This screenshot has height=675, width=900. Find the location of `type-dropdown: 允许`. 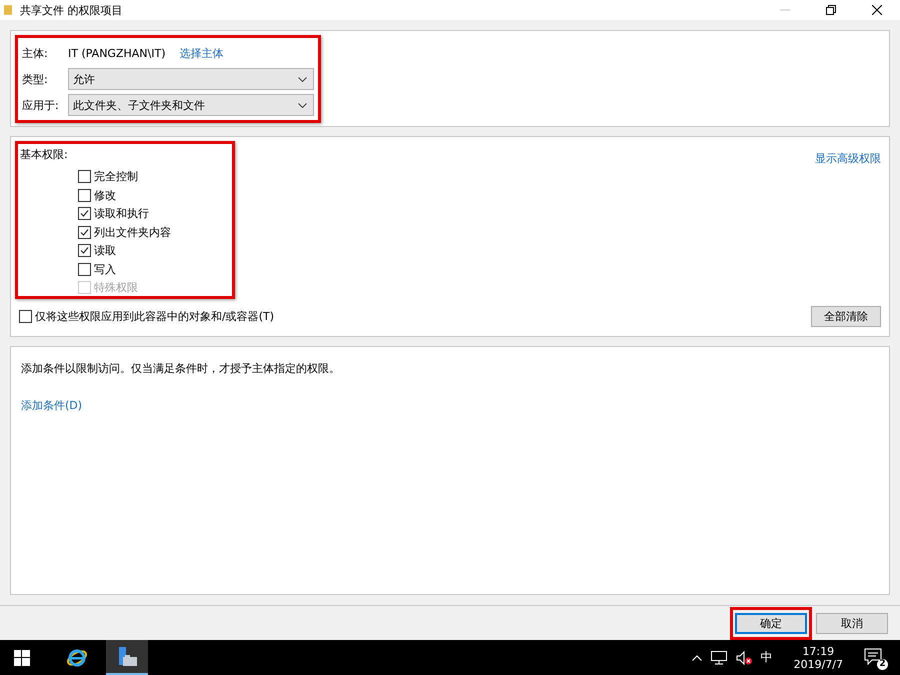

type-dropdown: 允许 is located at coordinates (191, 79).